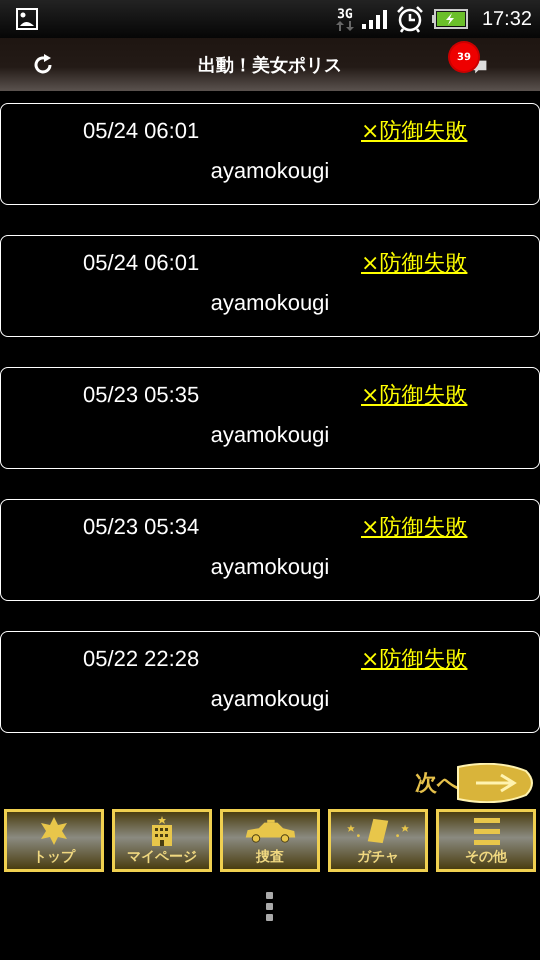  I want to click on battery-icon, so click(450, 19).